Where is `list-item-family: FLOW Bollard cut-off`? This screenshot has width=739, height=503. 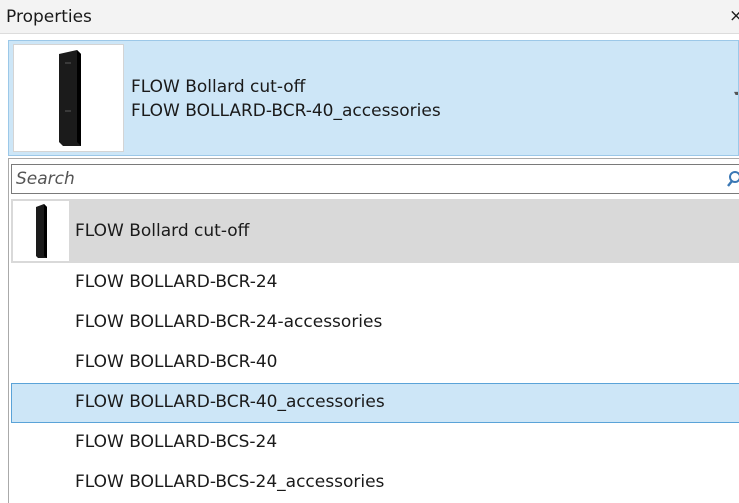
list-item-family: FLOW Bollard cut-off is located at coordinates (375, 231).